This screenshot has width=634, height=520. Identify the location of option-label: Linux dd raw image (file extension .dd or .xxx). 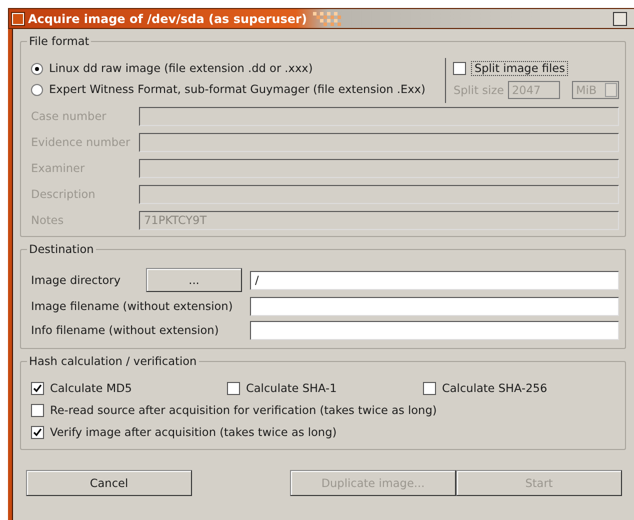
(181, 68).